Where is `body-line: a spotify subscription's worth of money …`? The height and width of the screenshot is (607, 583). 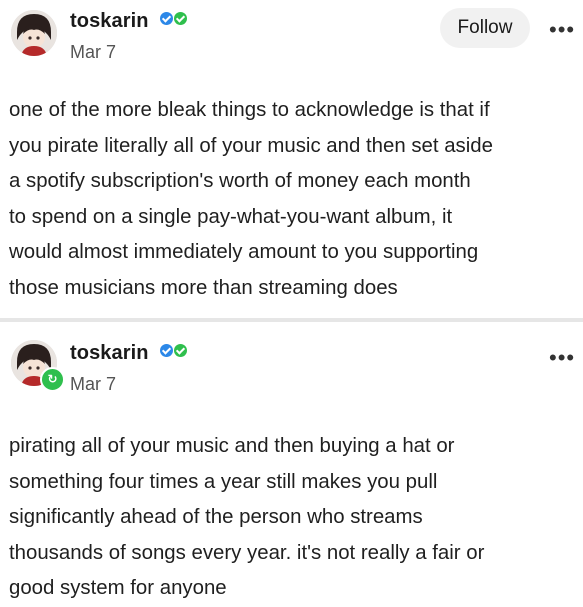
body-line: a spotify subscription's worth of money … is located at coordinates (240, 181).